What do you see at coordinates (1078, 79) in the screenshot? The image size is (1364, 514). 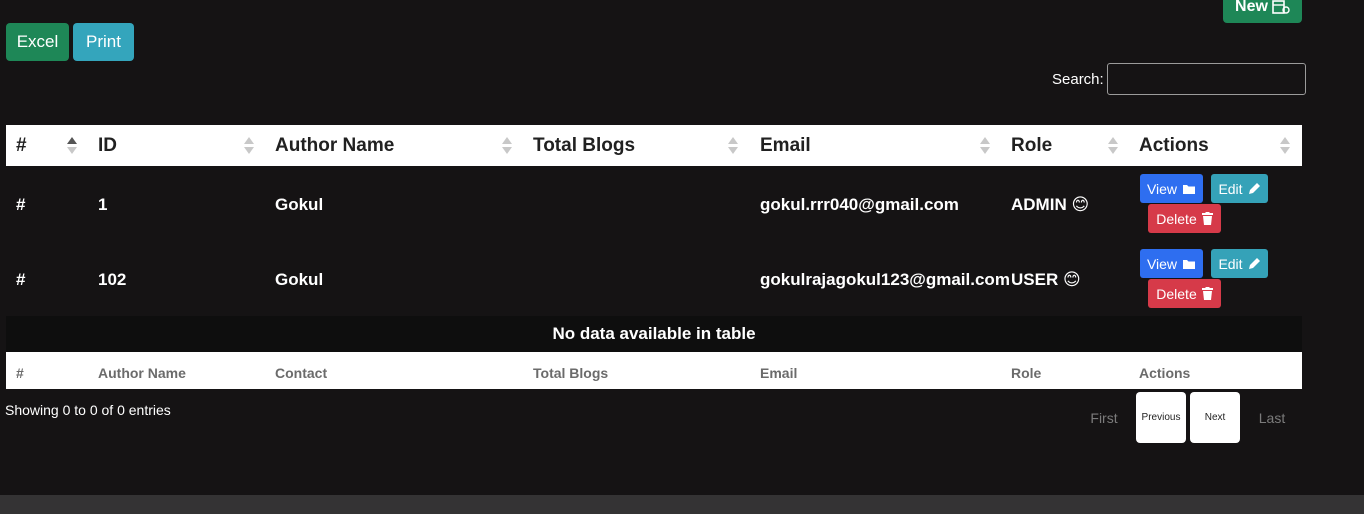 I see `search-label: Search:` at bounding box center [1078, 79].